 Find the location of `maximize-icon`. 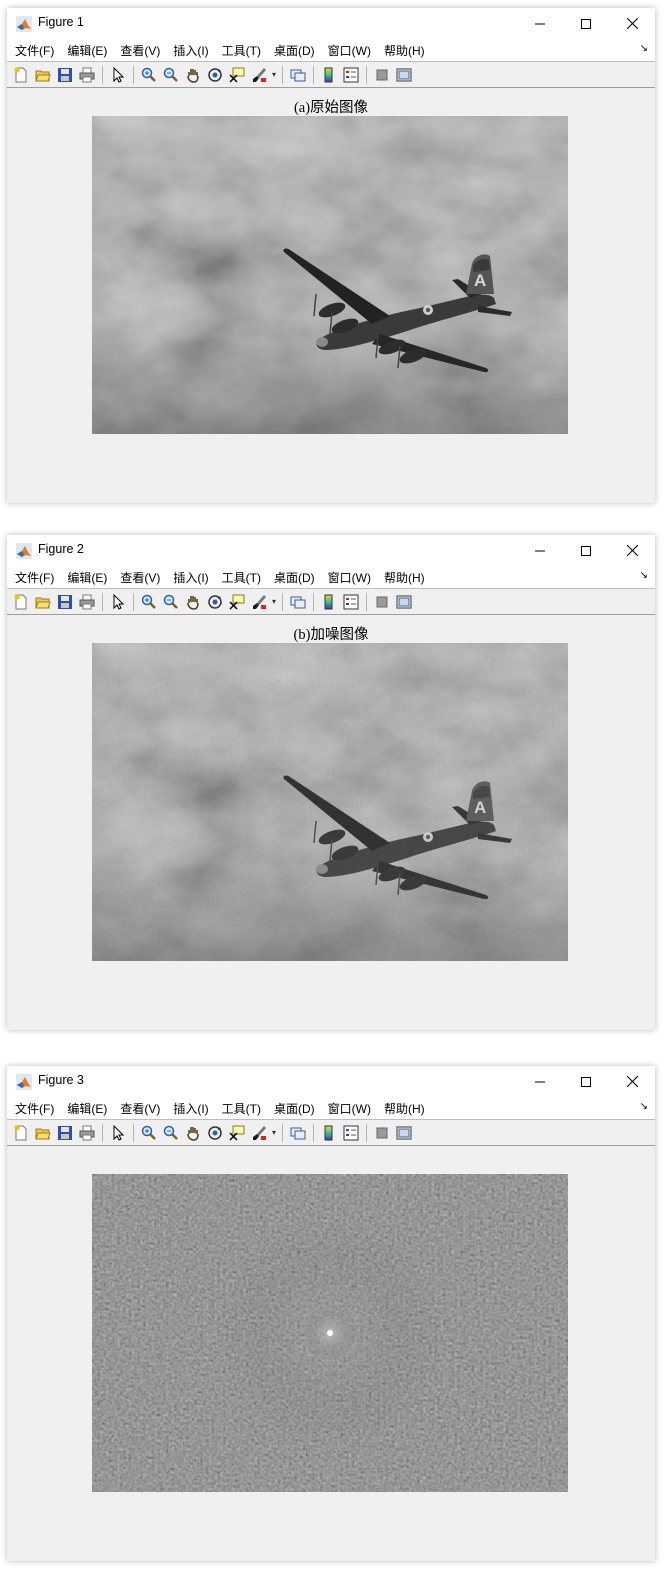

maximize-icon is located at coordinates (586, 23).